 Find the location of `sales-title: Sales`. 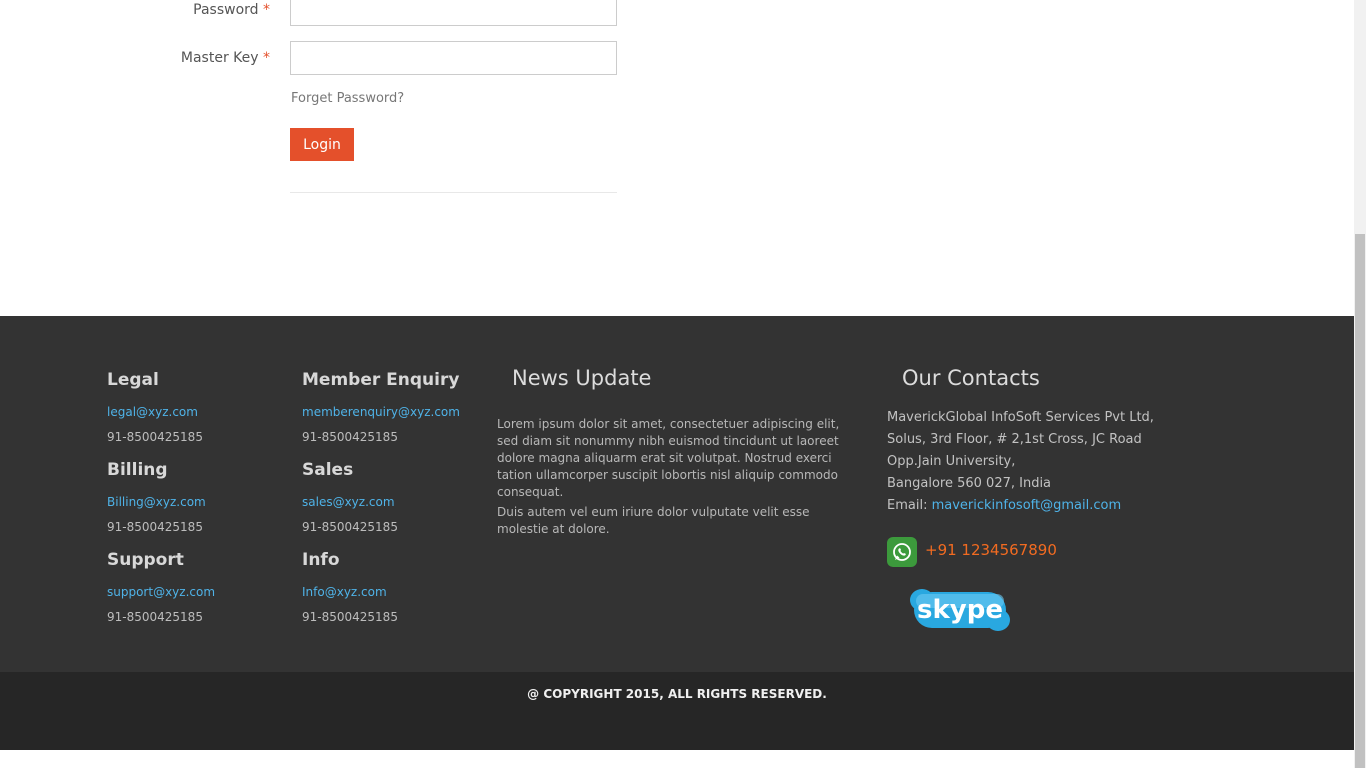

sales-title: Sales is located at coordinates (328, 470).